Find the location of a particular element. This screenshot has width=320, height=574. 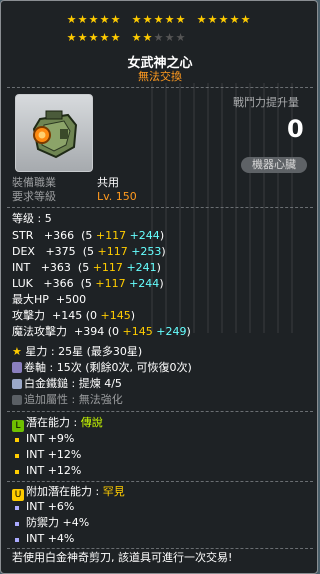

potential-line-1: INT +9% is located at coordinates (50, 438).